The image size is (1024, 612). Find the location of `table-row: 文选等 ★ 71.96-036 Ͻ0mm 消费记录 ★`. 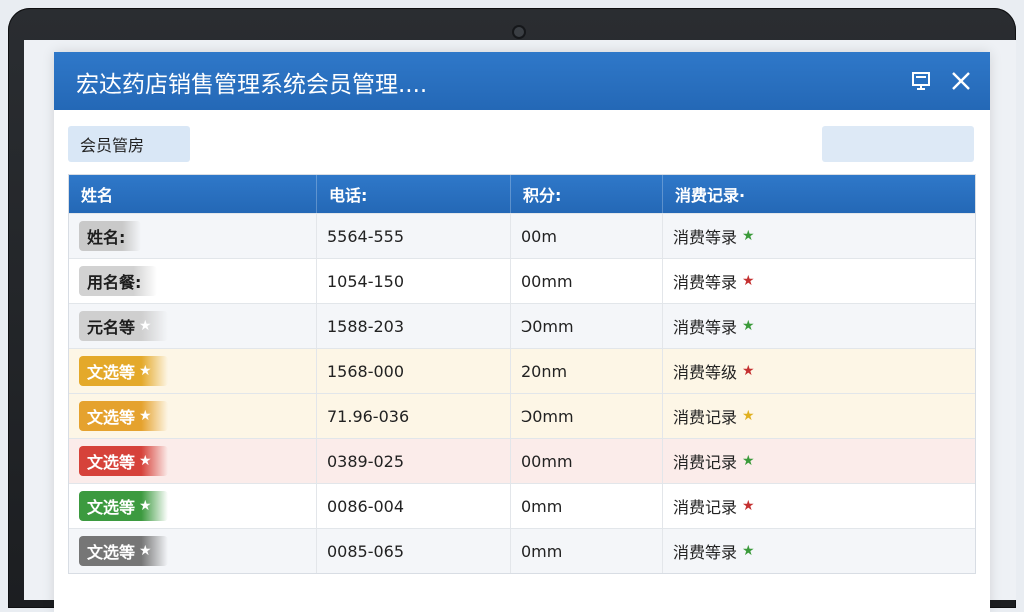

table-row: 文选等 ★ 71.96-036 Ͻ0mm 消费记录 ★ is located at coordinates (522, 415).